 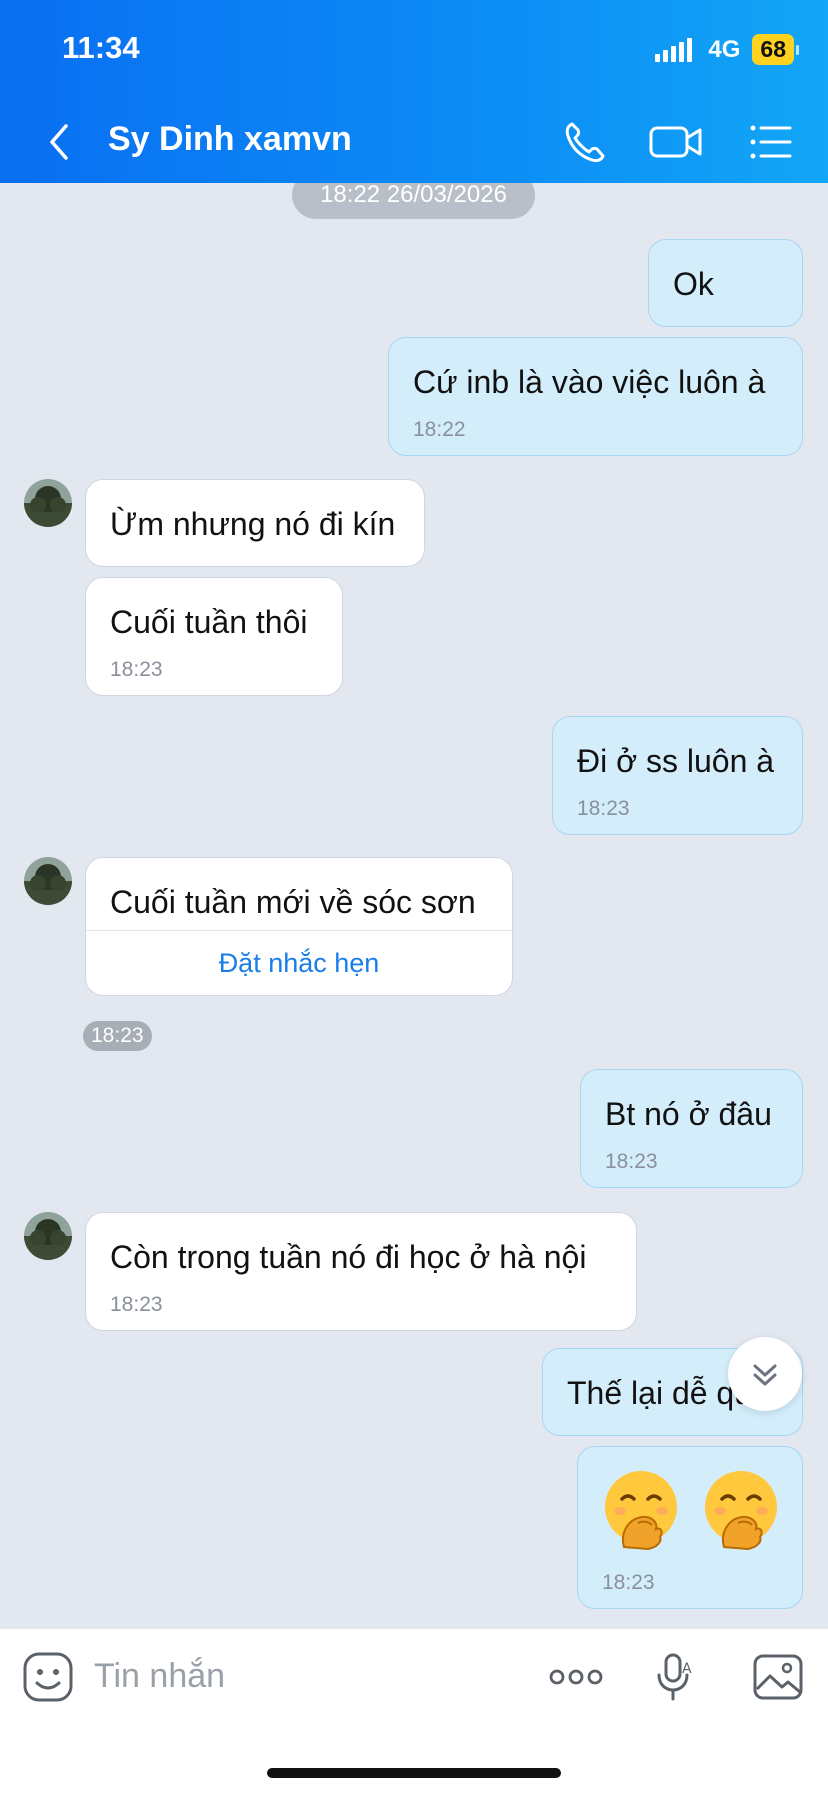 I want to click on message-incoming: Ừm nhưng nó đi kín, so click(x=255, y=523).